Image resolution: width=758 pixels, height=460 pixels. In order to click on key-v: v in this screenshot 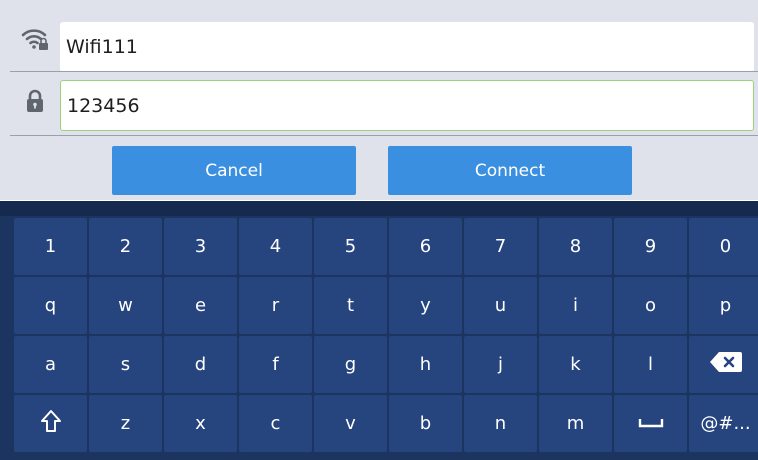, I will do `click(350, 423)`.